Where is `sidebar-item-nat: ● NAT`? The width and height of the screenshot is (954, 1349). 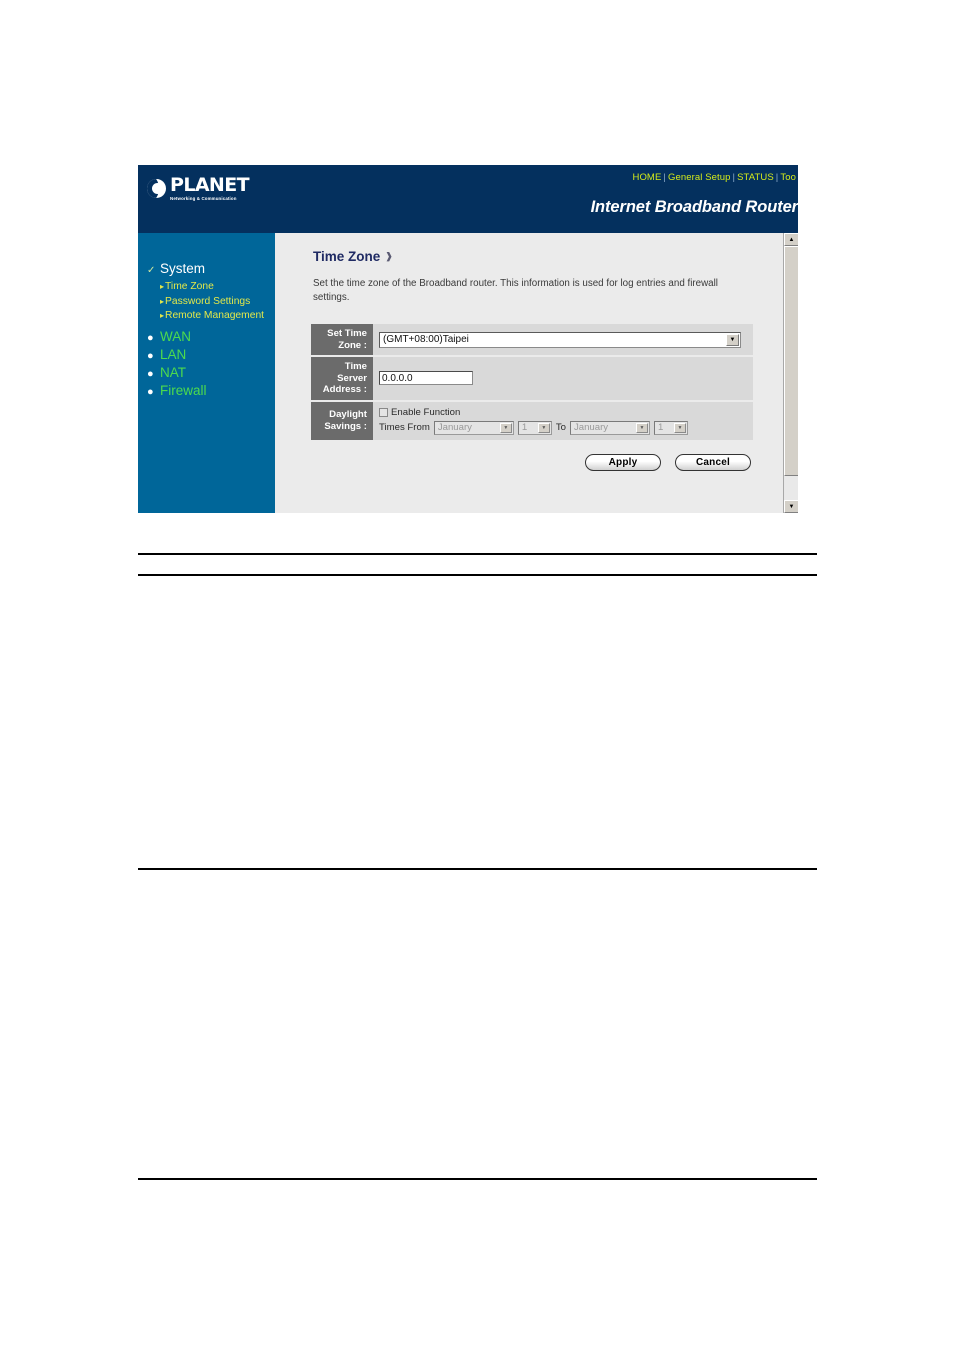 sidebar-item-nat: ● NAT is located at coordinates (206, 372).